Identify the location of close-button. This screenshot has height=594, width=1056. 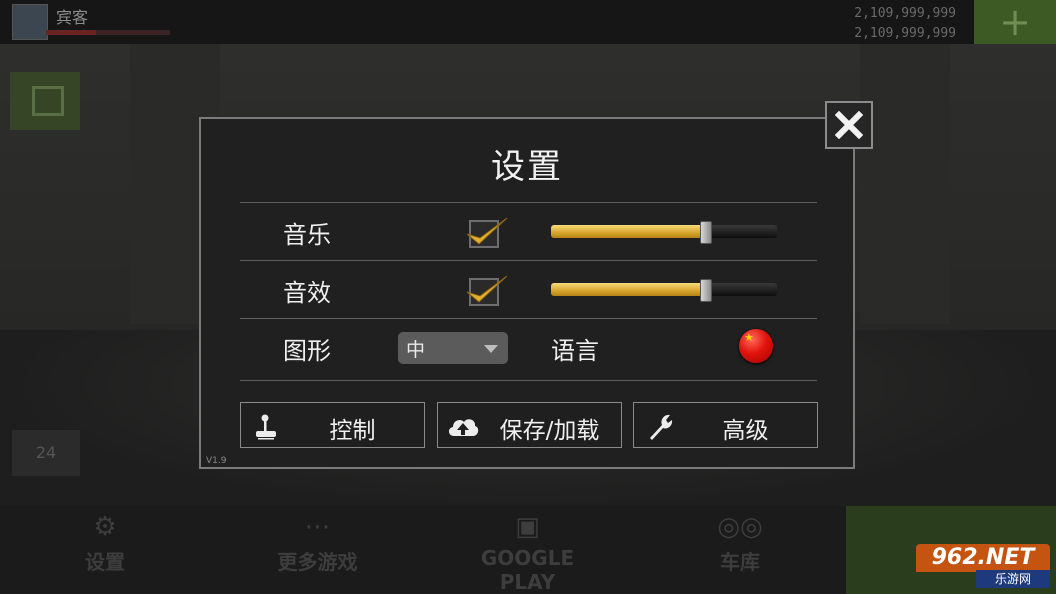
(849, 125).